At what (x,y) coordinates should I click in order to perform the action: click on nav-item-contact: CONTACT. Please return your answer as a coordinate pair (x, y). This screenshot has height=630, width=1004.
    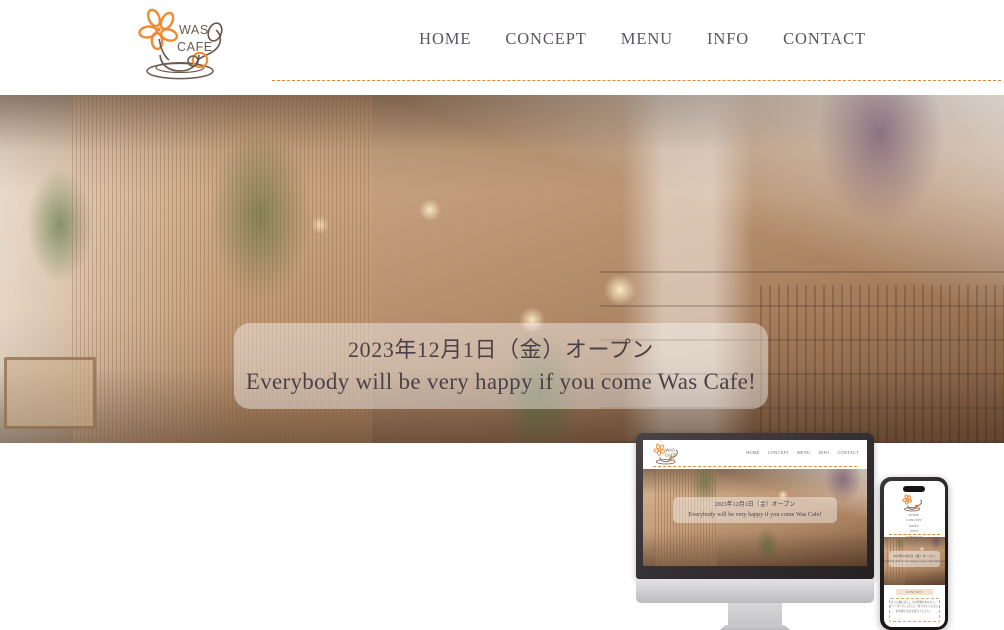
    Looking at the image, I should click on (824, 39).